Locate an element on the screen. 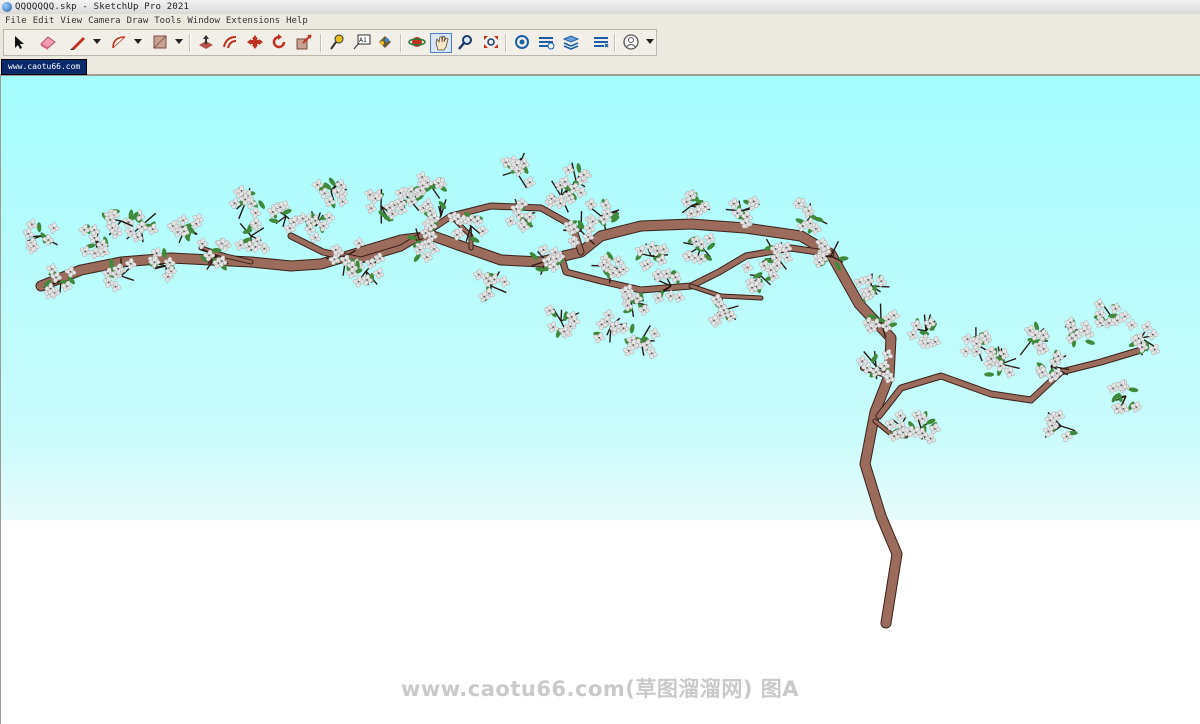  title-bar: QQQQQQQ.skp - SketchUp Pro 2021 is located at coordinates (600, 7).